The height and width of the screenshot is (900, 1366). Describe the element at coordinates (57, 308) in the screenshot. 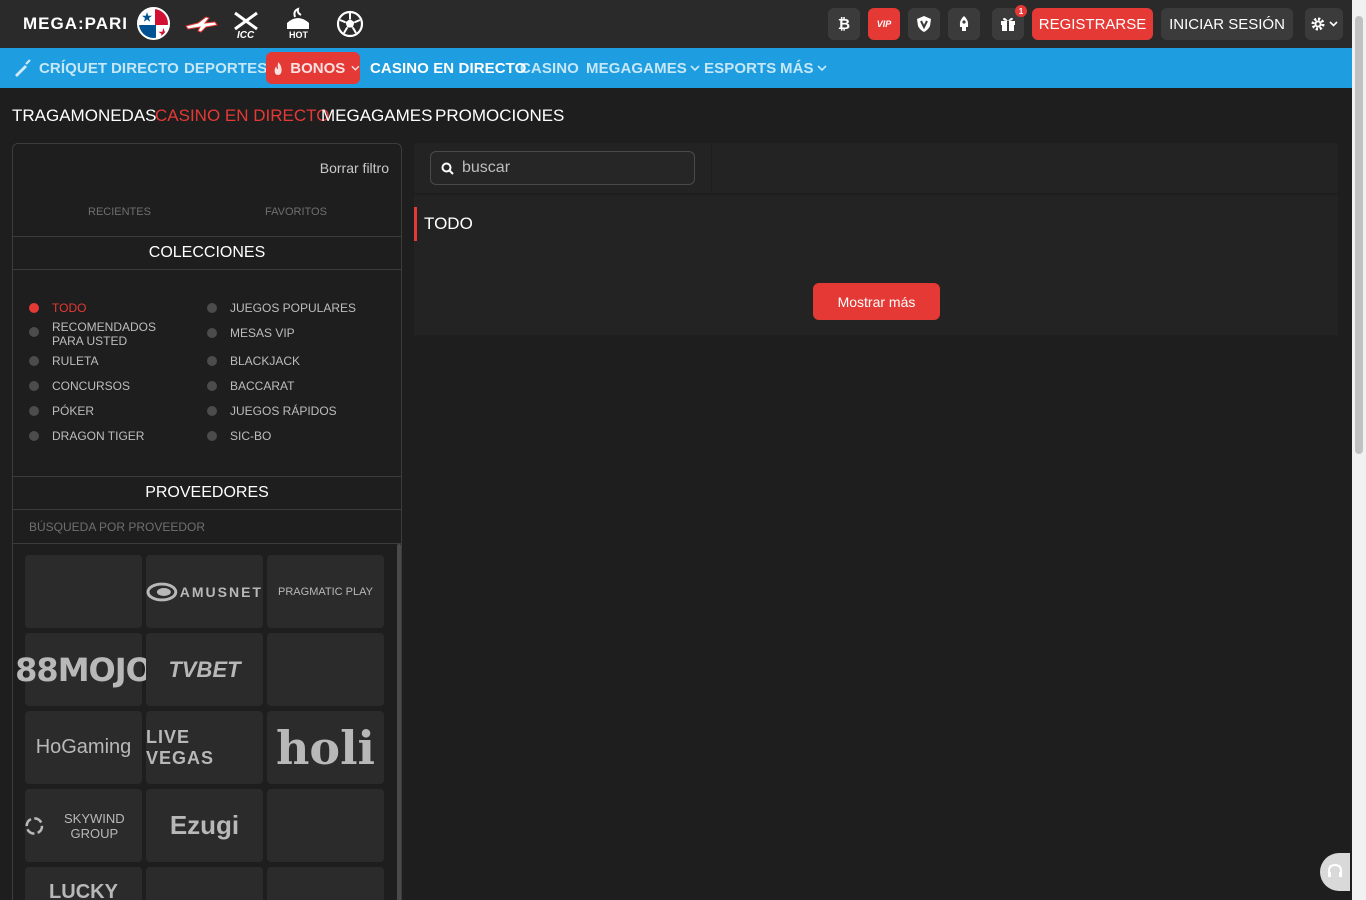

I see `collection-todo: TODO` at that location.